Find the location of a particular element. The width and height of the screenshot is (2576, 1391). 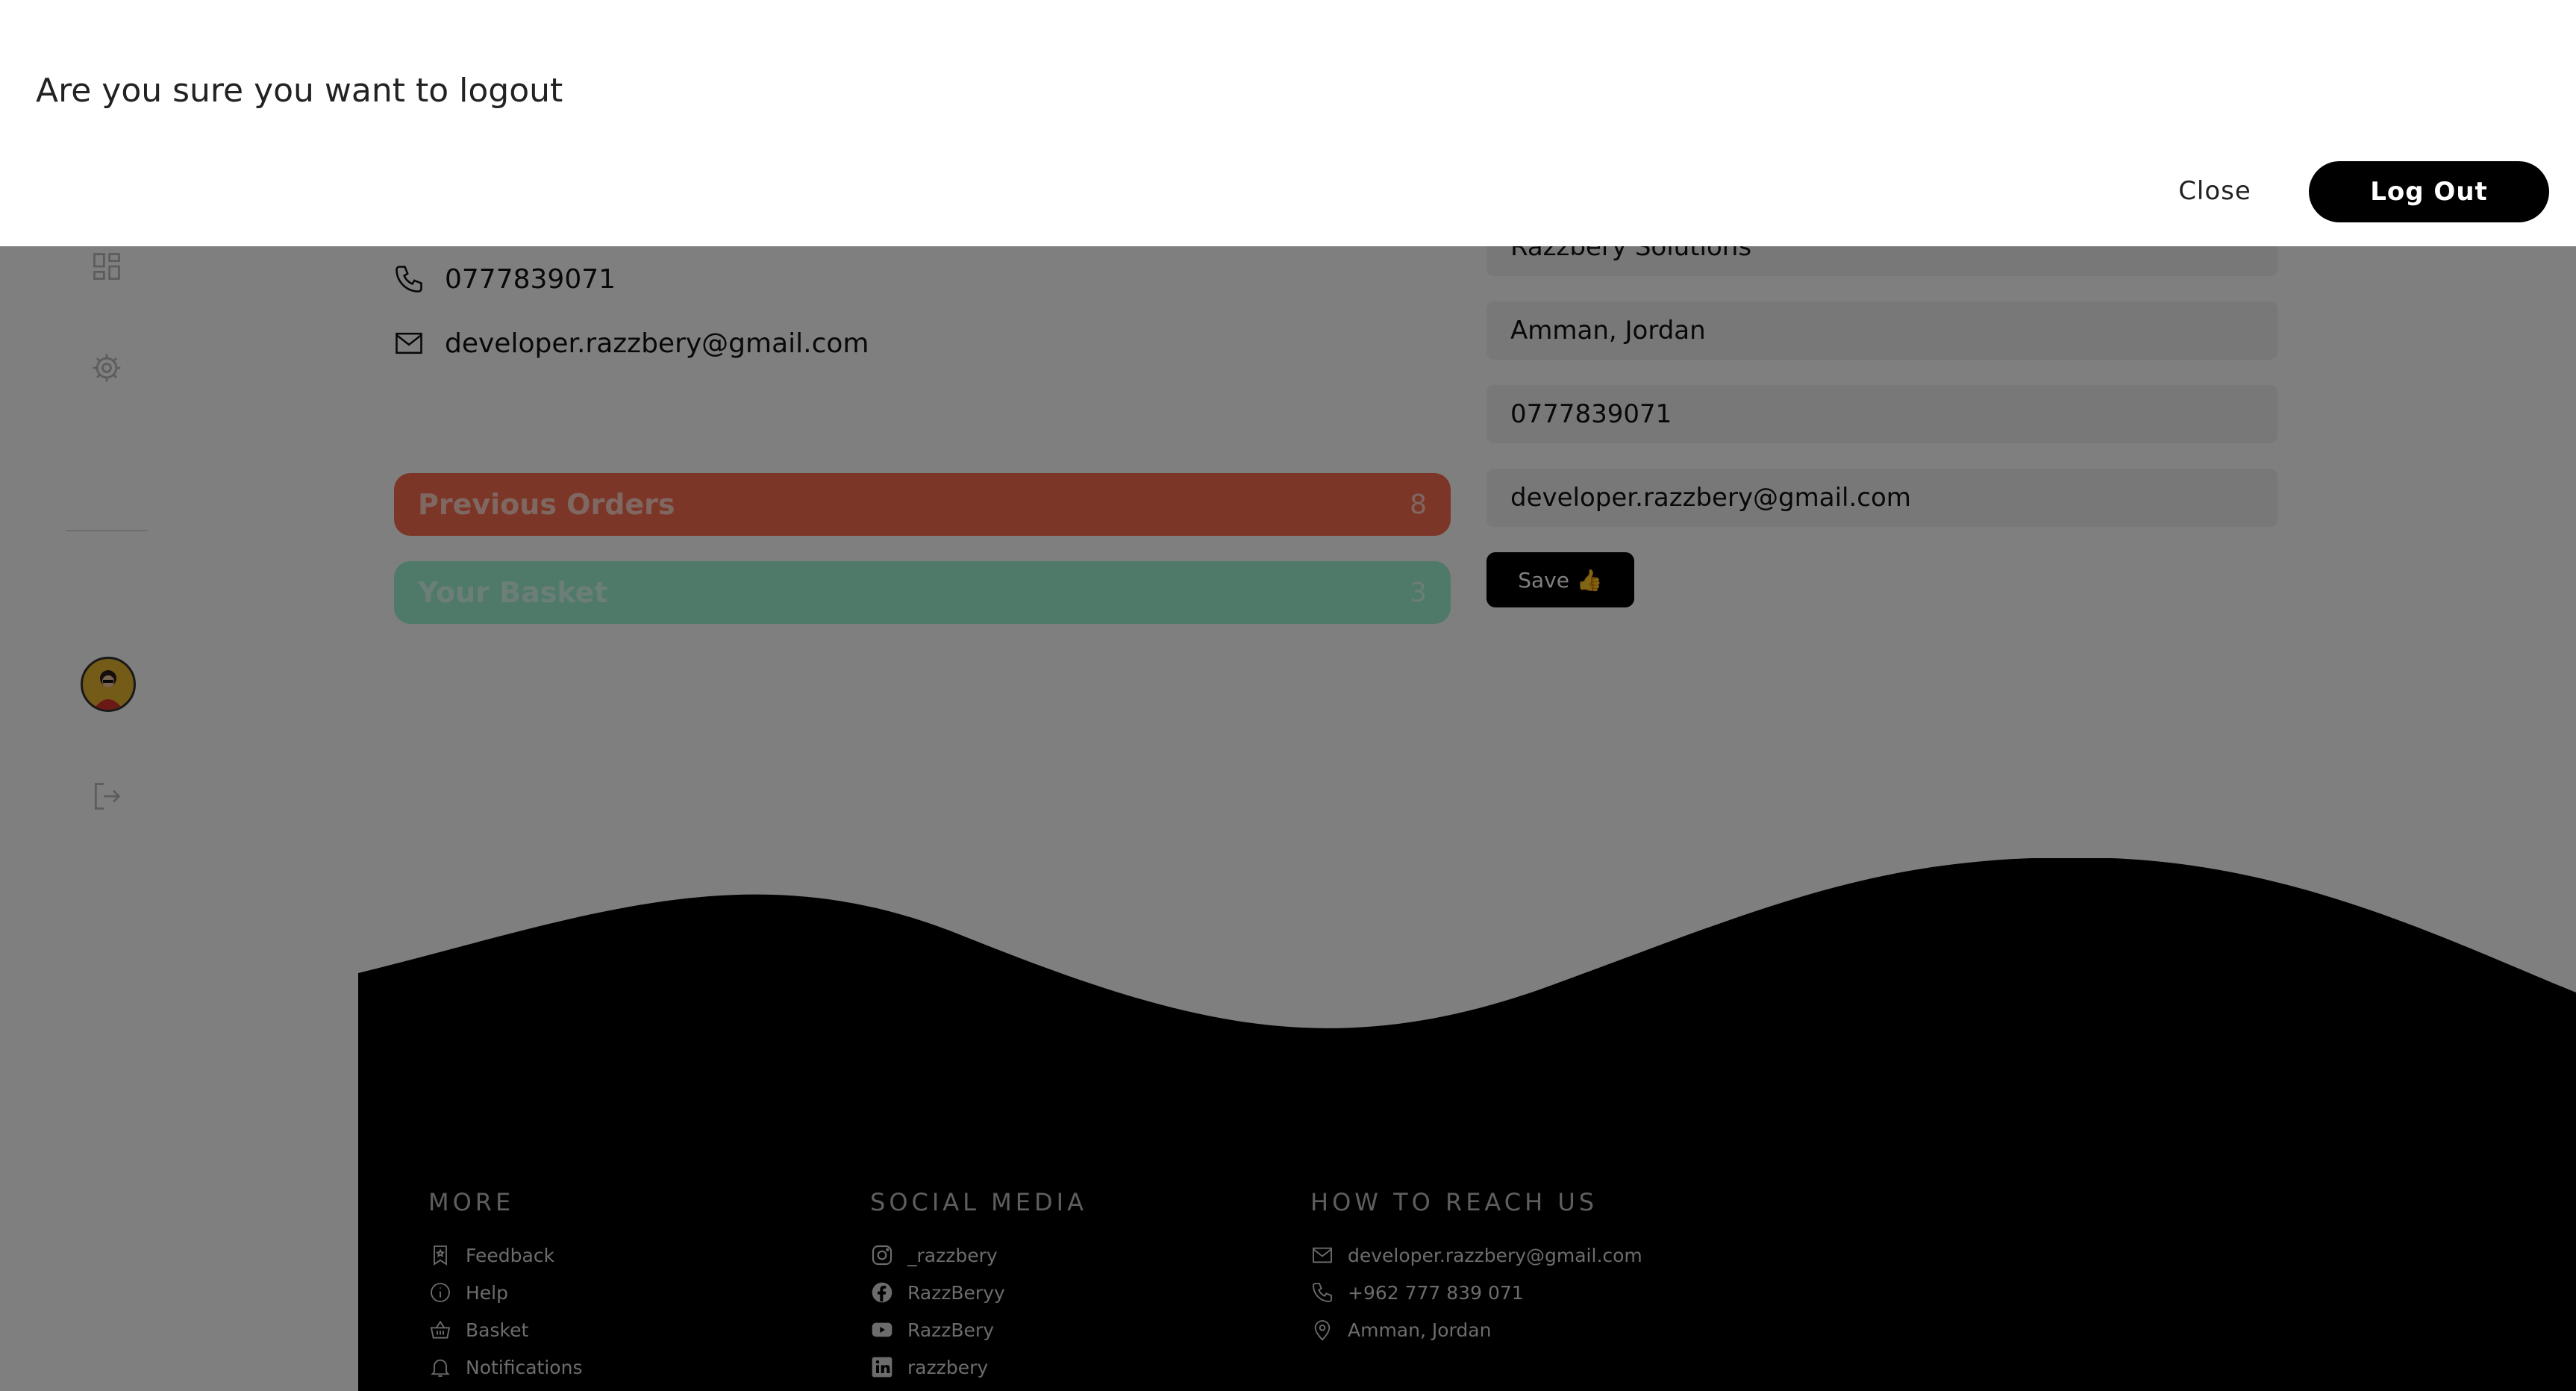

close-button: Close is located at coordinates (2214, 191).